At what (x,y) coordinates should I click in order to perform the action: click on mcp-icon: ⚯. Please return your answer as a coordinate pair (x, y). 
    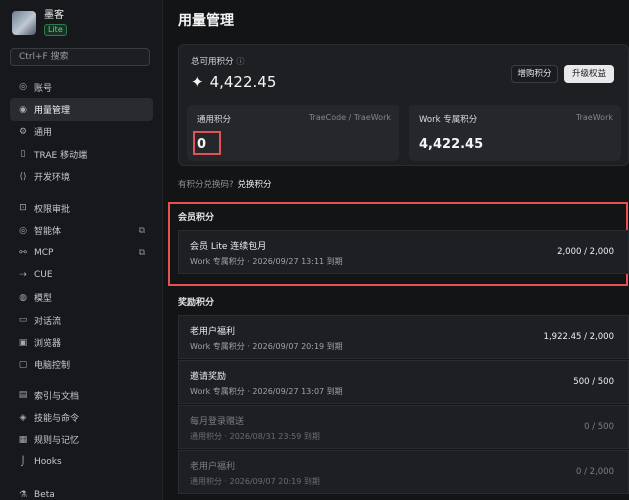
    Looking at the image, I should click on (23, 252).